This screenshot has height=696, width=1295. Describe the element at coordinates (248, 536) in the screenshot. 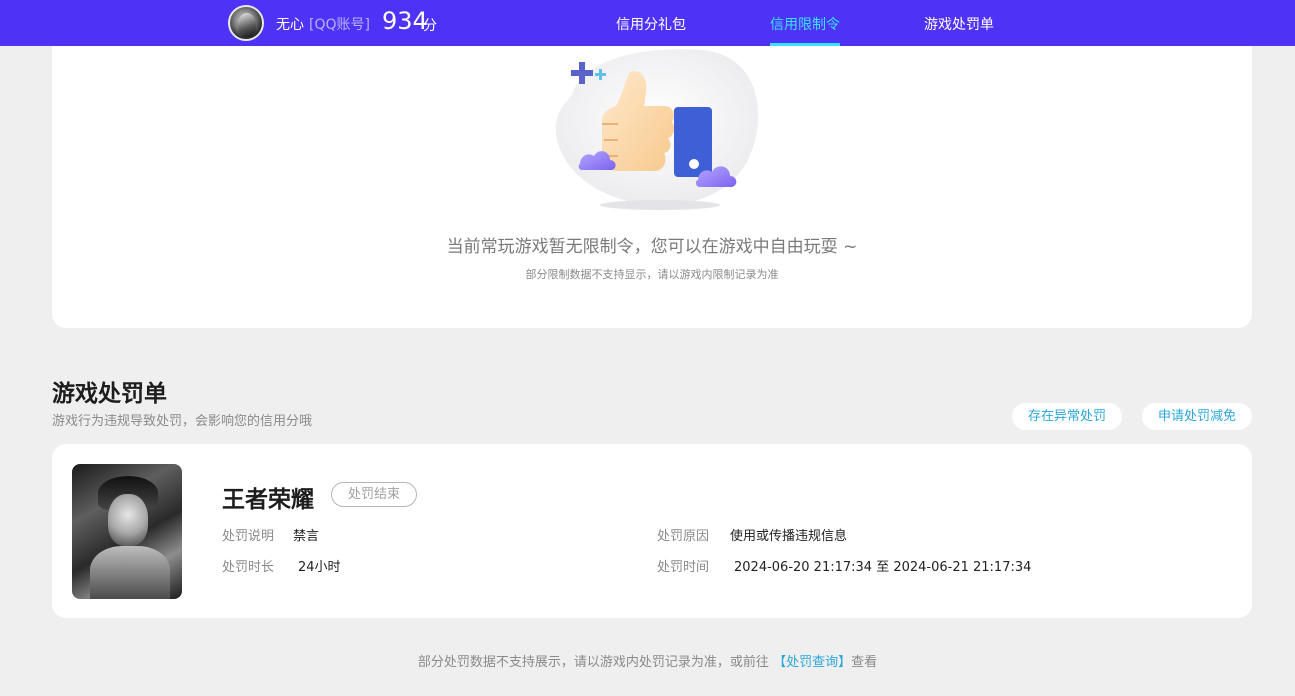

I see `punish-desc-label: 处罚说明` at that location.